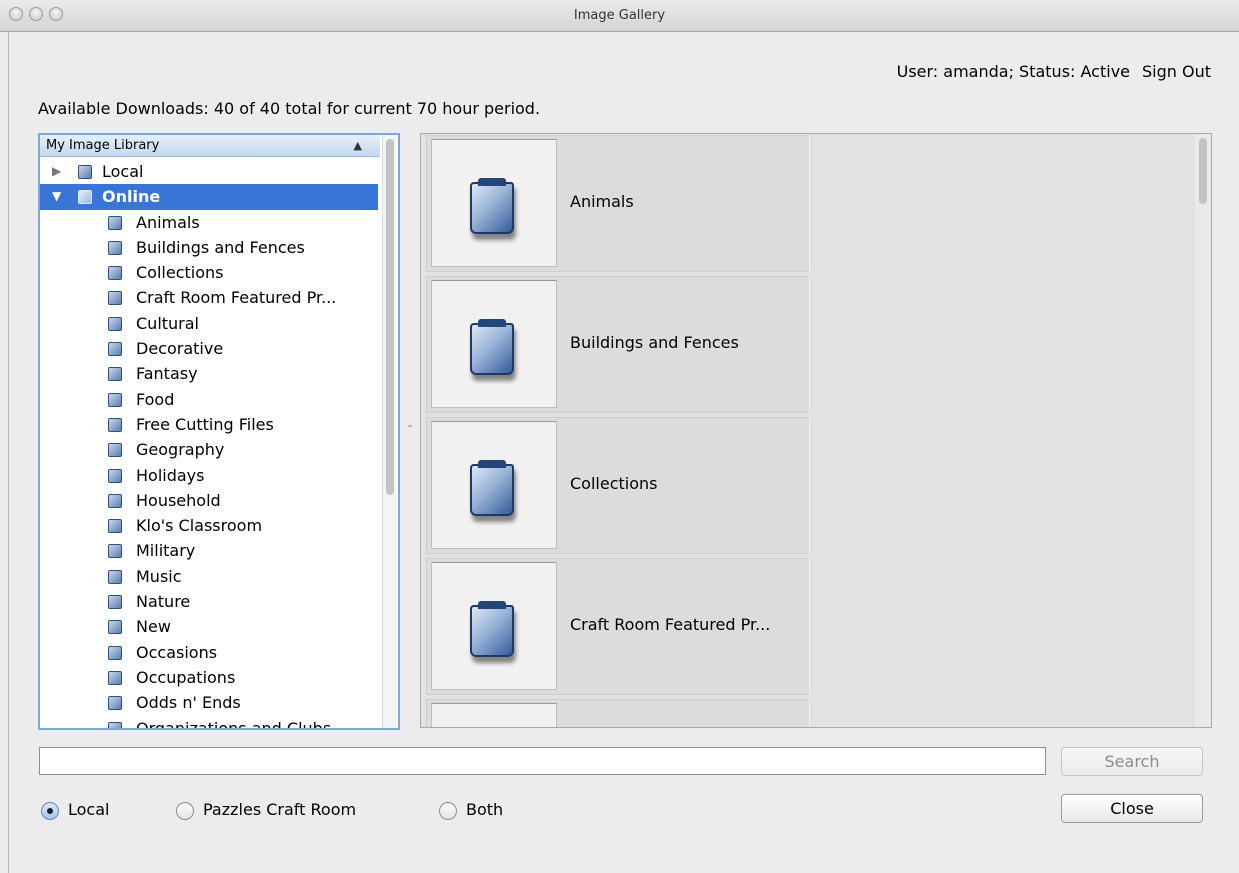  What do you see at coordinates (153, 627) in the screenshot?
I see `tree-node-label: New` at bounding box center [153, 627].